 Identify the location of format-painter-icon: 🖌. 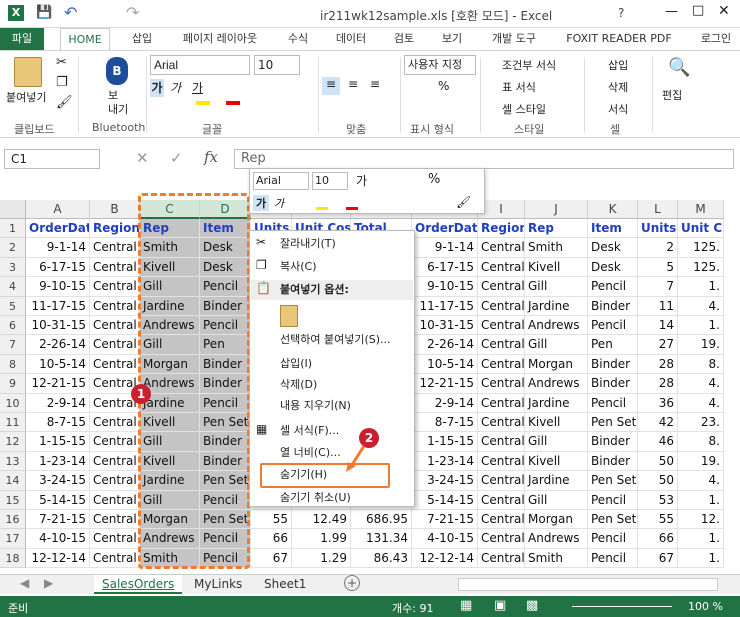
(64, 102).